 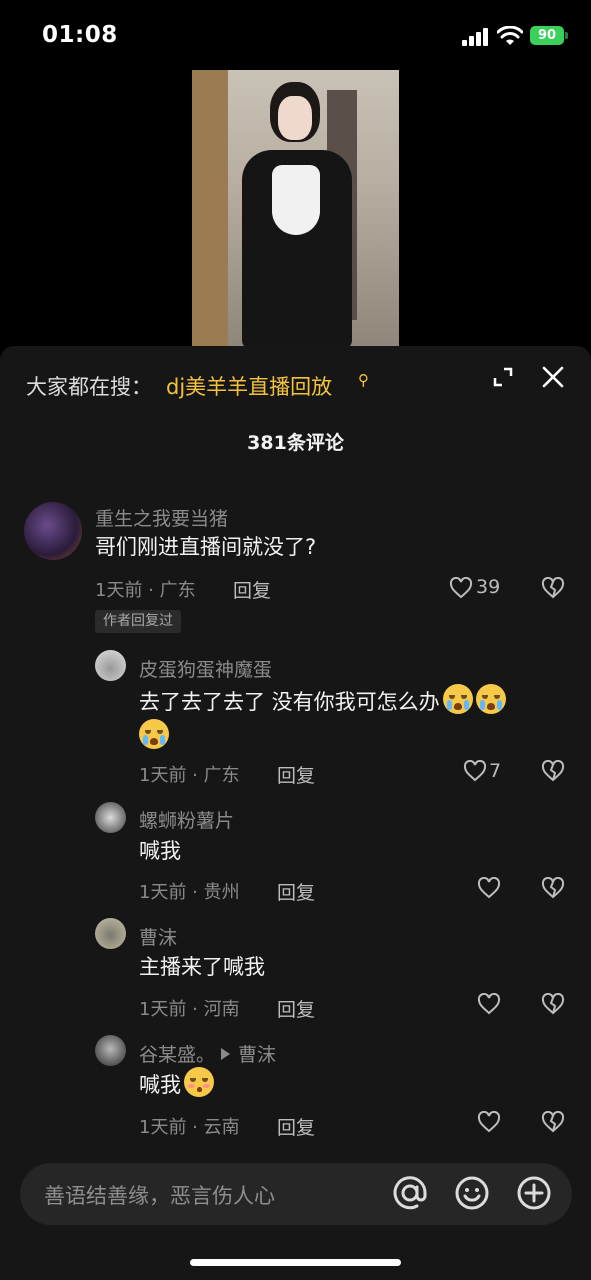 What do you see at coordinates (249, 386) in the screenshot?
I see `search-suggestion-link: dj美羊羊直播回放` at bounding box center [249, 386].